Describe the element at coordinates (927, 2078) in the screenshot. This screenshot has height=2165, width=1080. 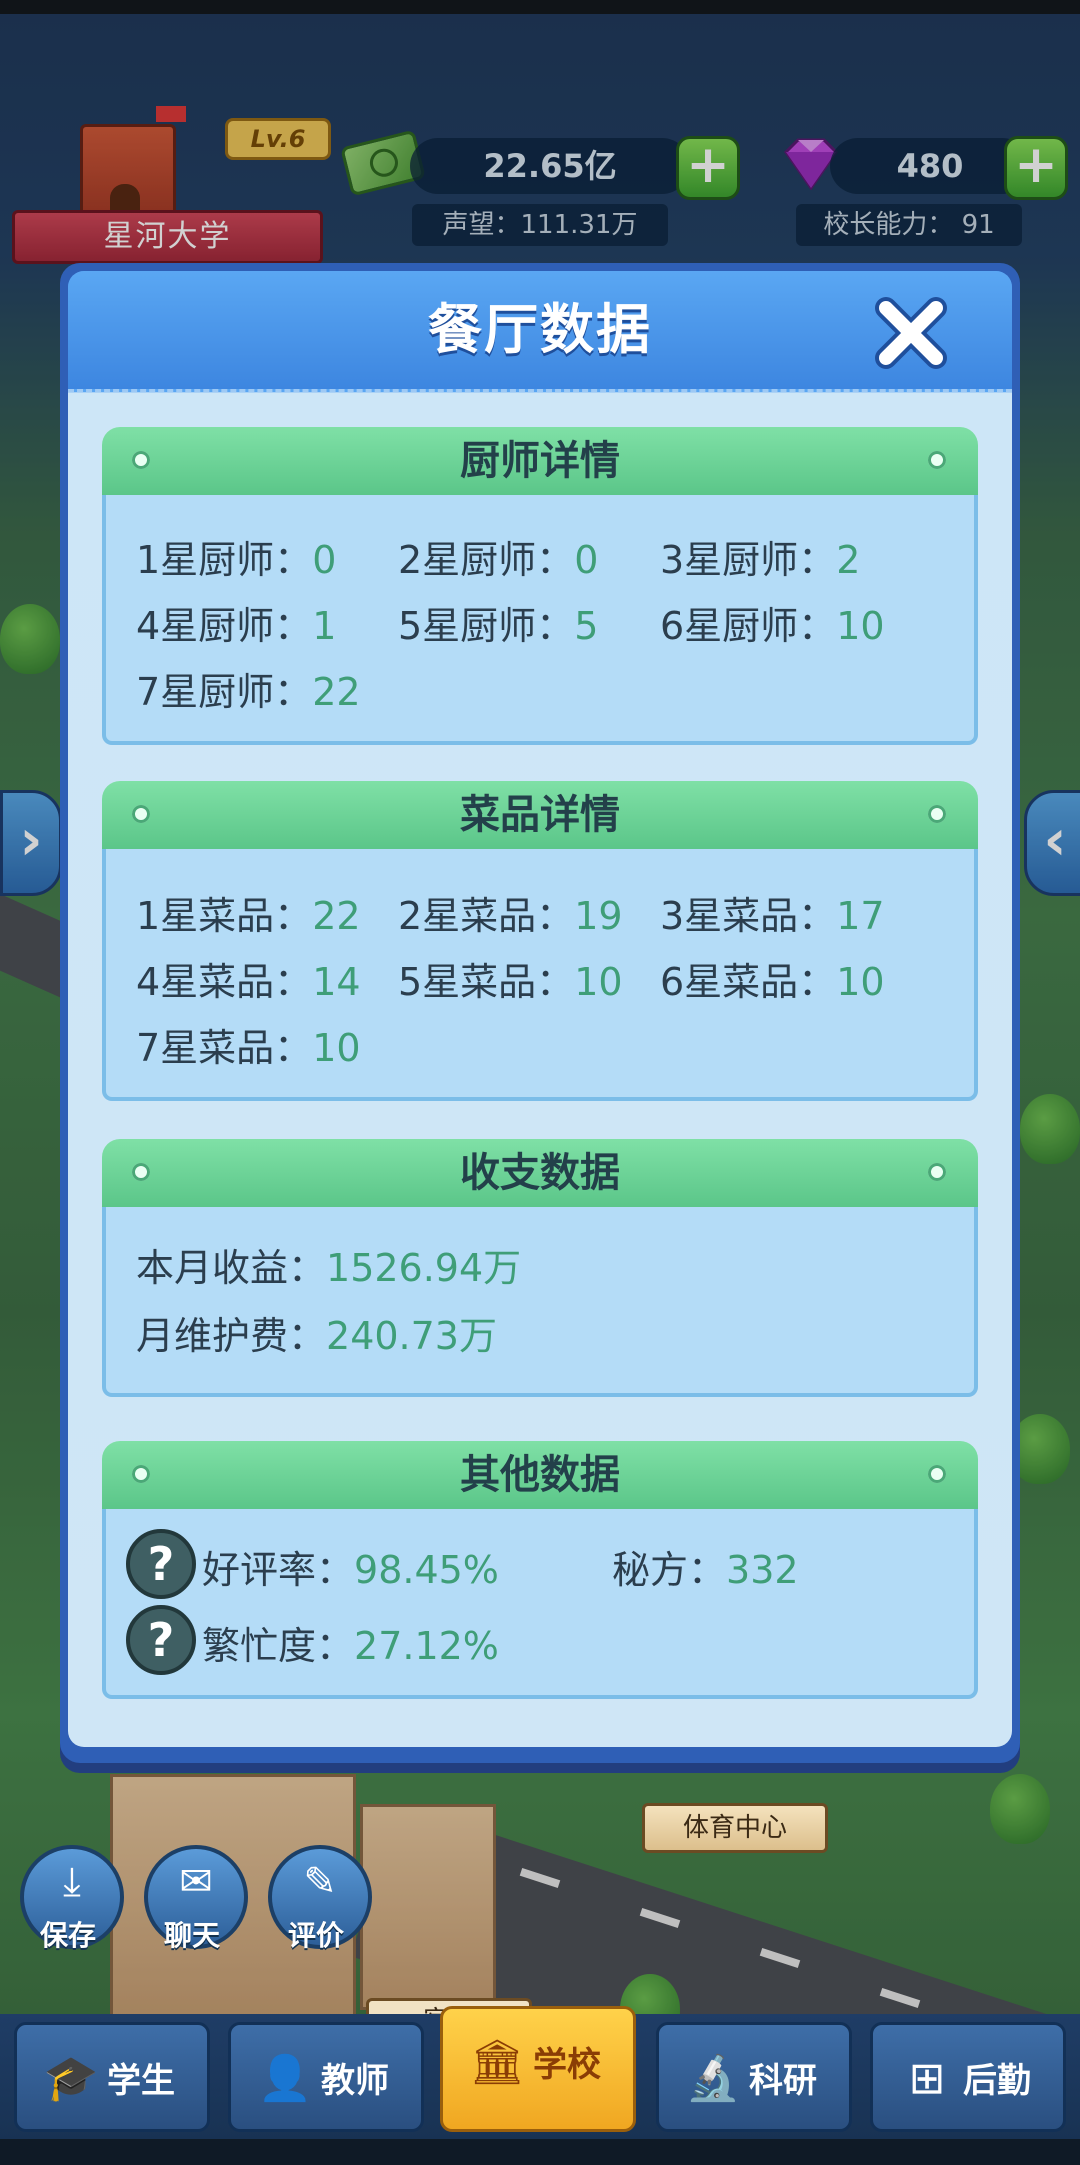
I see `first-aid-icon: ⊞` at that location.